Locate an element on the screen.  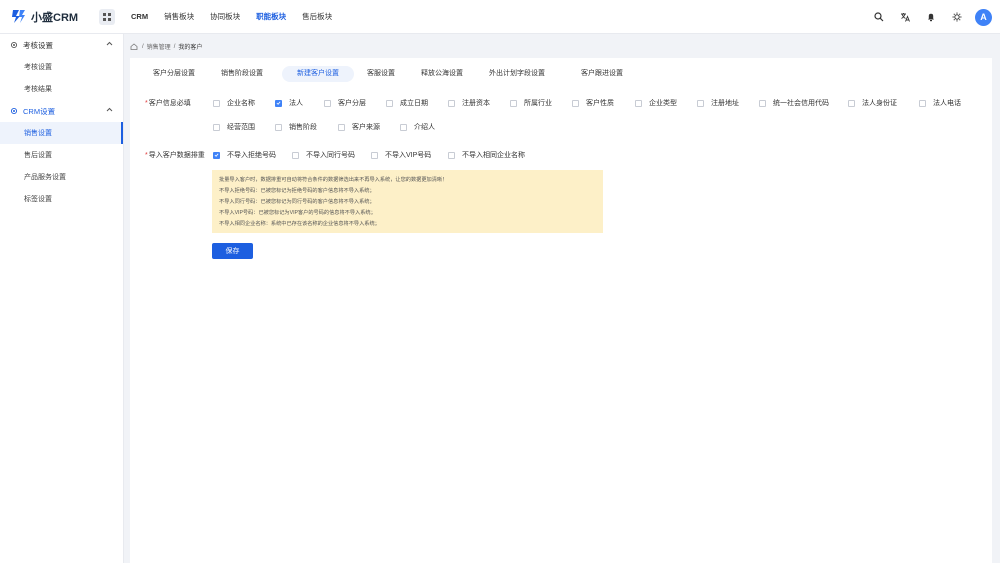
notice-line: 不导入相同企业名称：系统中已存在该名称的企业信息将不导入系统； is located at coordinates (299, 224).